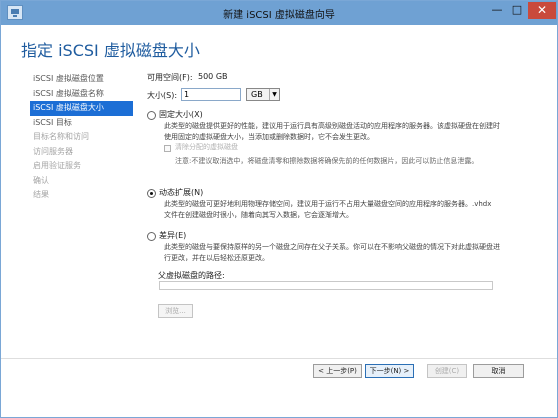  I want to click on sidebar-item-enable-authentication: 启用验证服务, so click(57, 165).